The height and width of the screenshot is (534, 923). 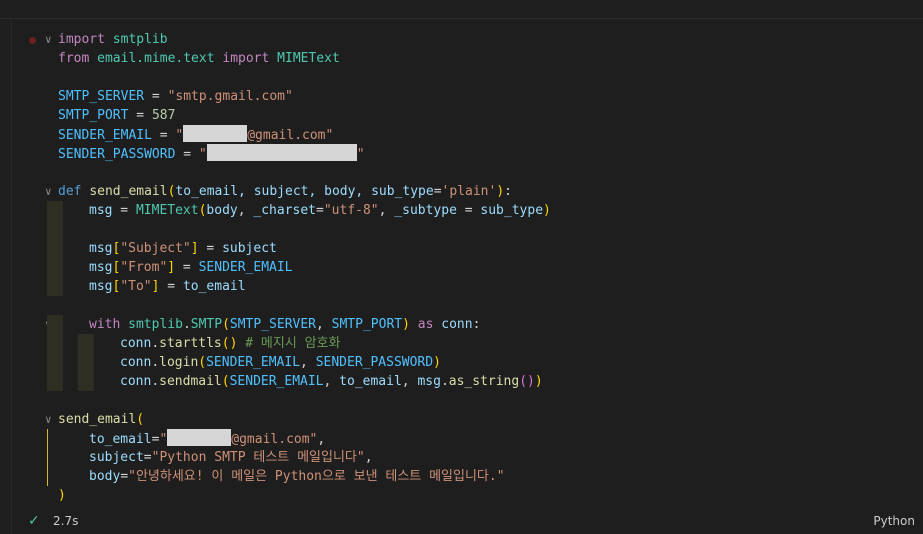 What do you see at coordinates (47, 457) in the screenshot?
I see `bracket-guide` at bounding box center [47, 457].